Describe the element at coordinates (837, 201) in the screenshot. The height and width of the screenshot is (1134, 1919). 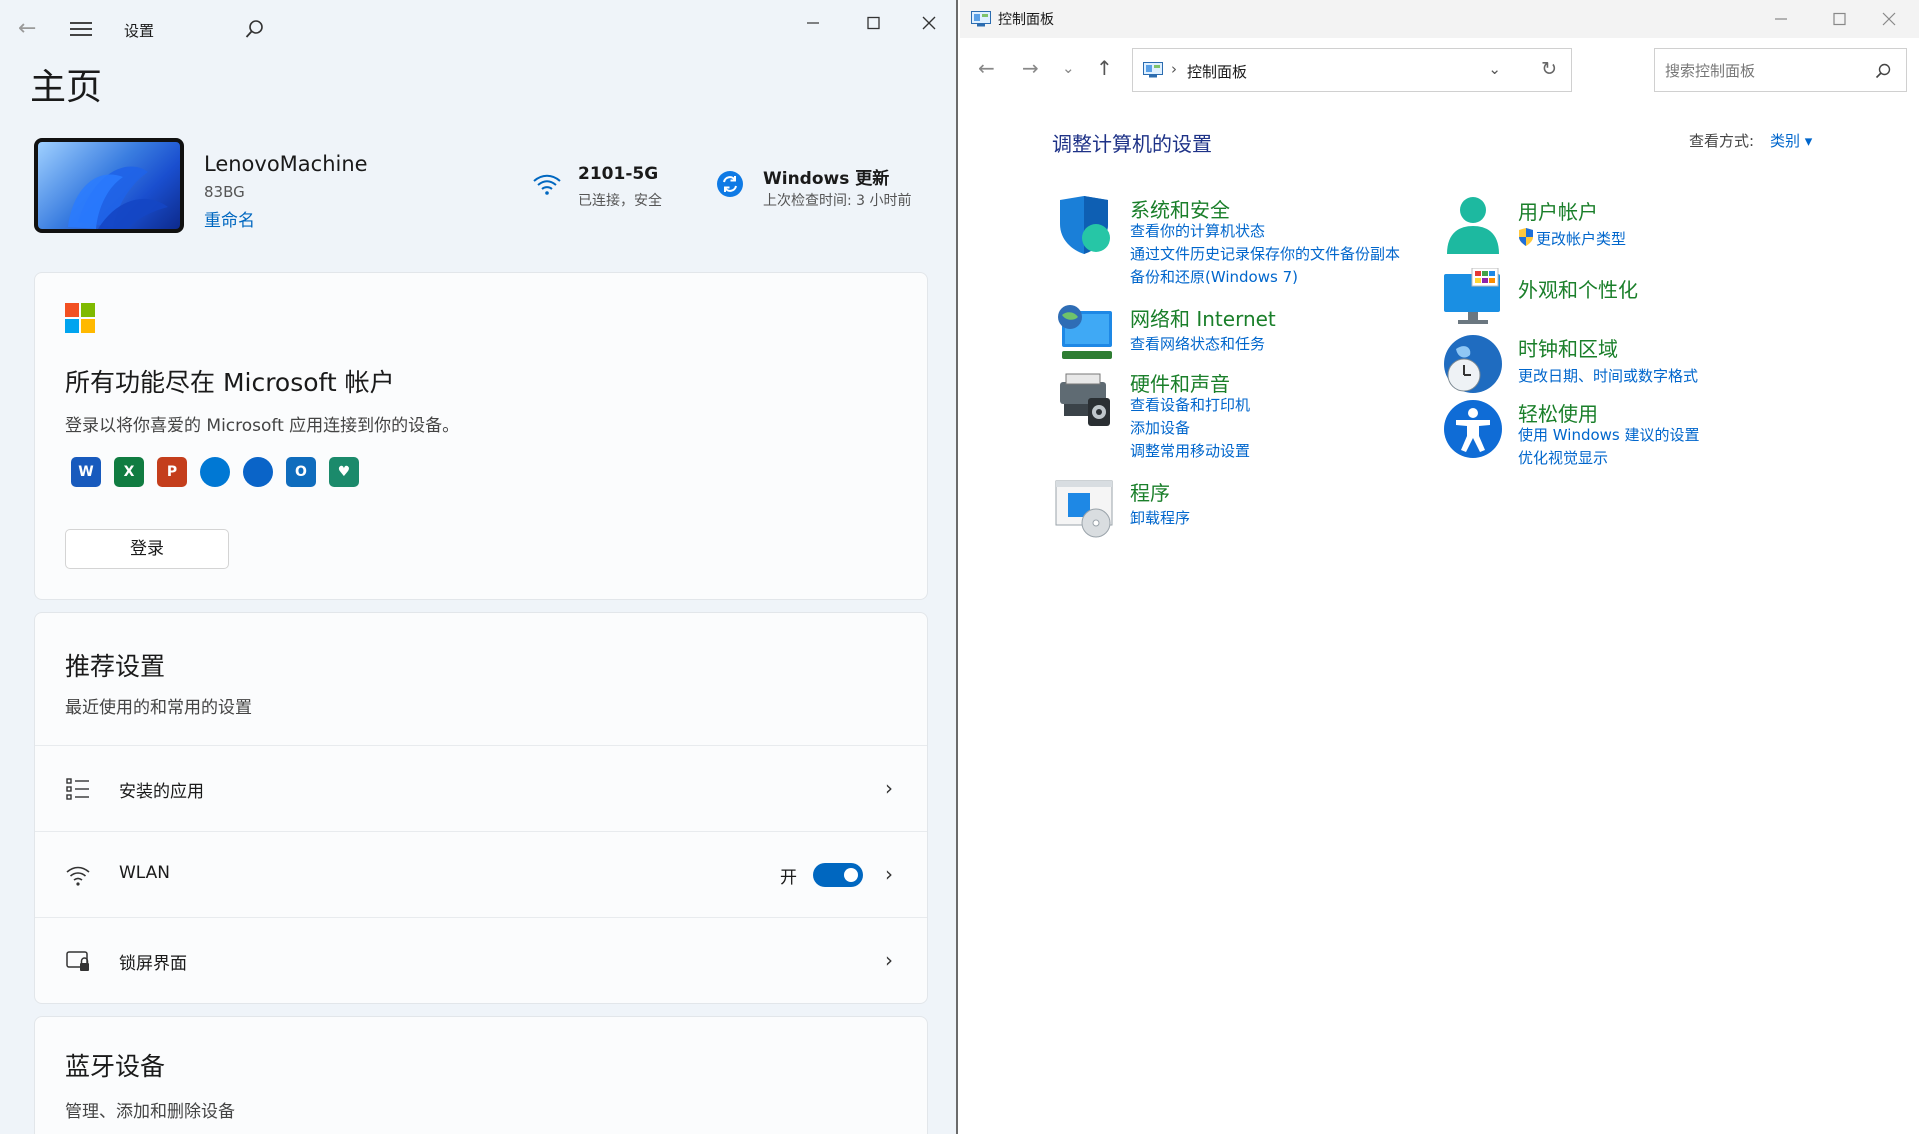
I see `windows-update-status: 上次检查时间: 3 小时前` at that location.